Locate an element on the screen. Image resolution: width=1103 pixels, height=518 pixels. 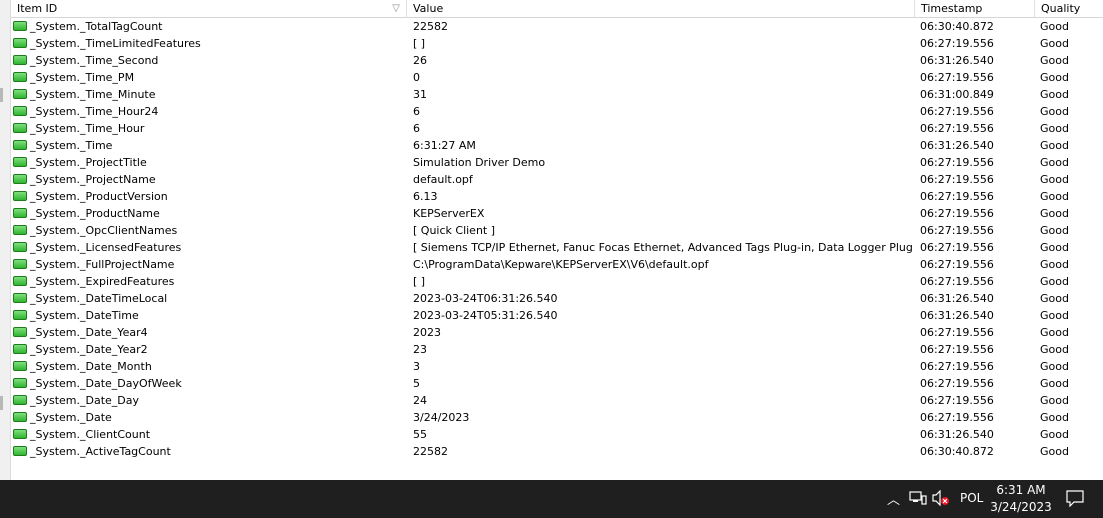
item-id-text: _System._ProductVersion is located at coordinates (99, 196).